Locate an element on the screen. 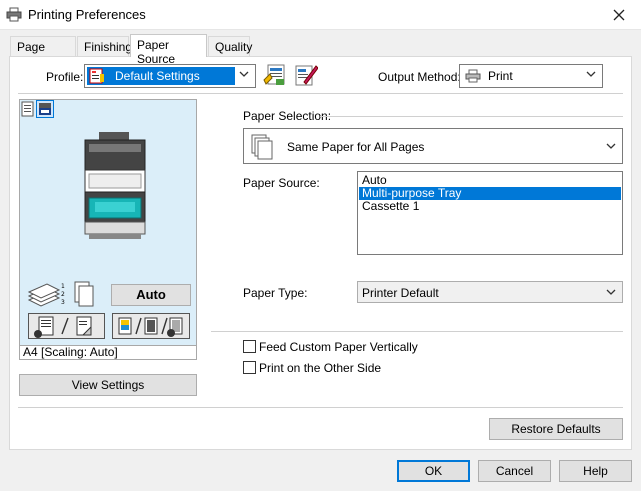 This screenshot has width=641, height=491. paper-selection-value: Same Paper for All Pages is located at coordinates (356, 147).